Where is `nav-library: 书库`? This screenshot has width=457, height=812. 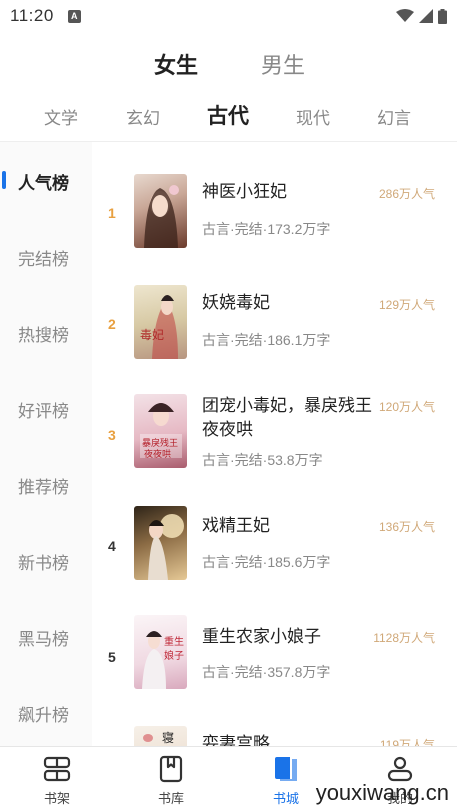 nav-library: 书库 is located at coordinates (171, 782).